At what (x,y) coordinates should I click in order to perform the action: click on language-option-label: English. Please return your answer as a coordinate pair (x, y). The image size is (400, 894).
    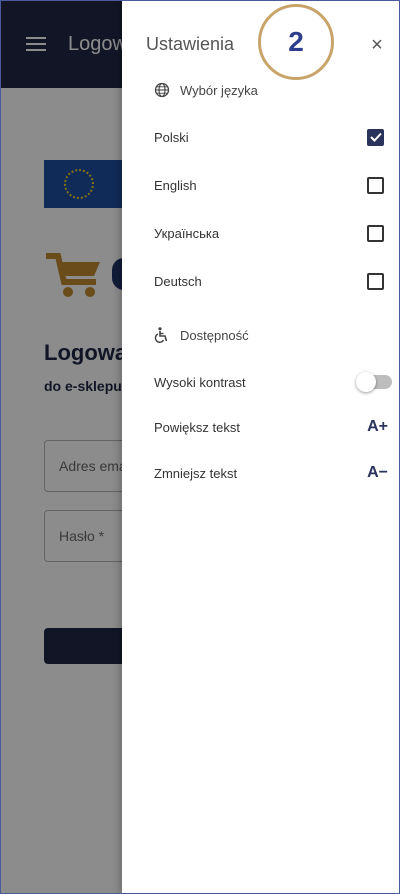
    Looking at the image, I should click on (175, 185).